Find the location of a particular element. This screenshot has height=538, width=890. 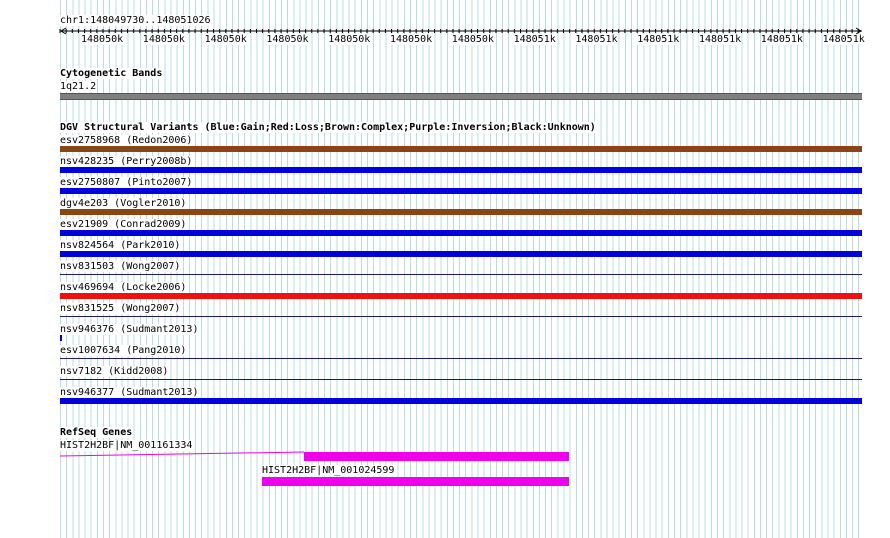

dgv-variant-label: dgv4e203 (Vogler2010) is located at coordinates (124, 203).